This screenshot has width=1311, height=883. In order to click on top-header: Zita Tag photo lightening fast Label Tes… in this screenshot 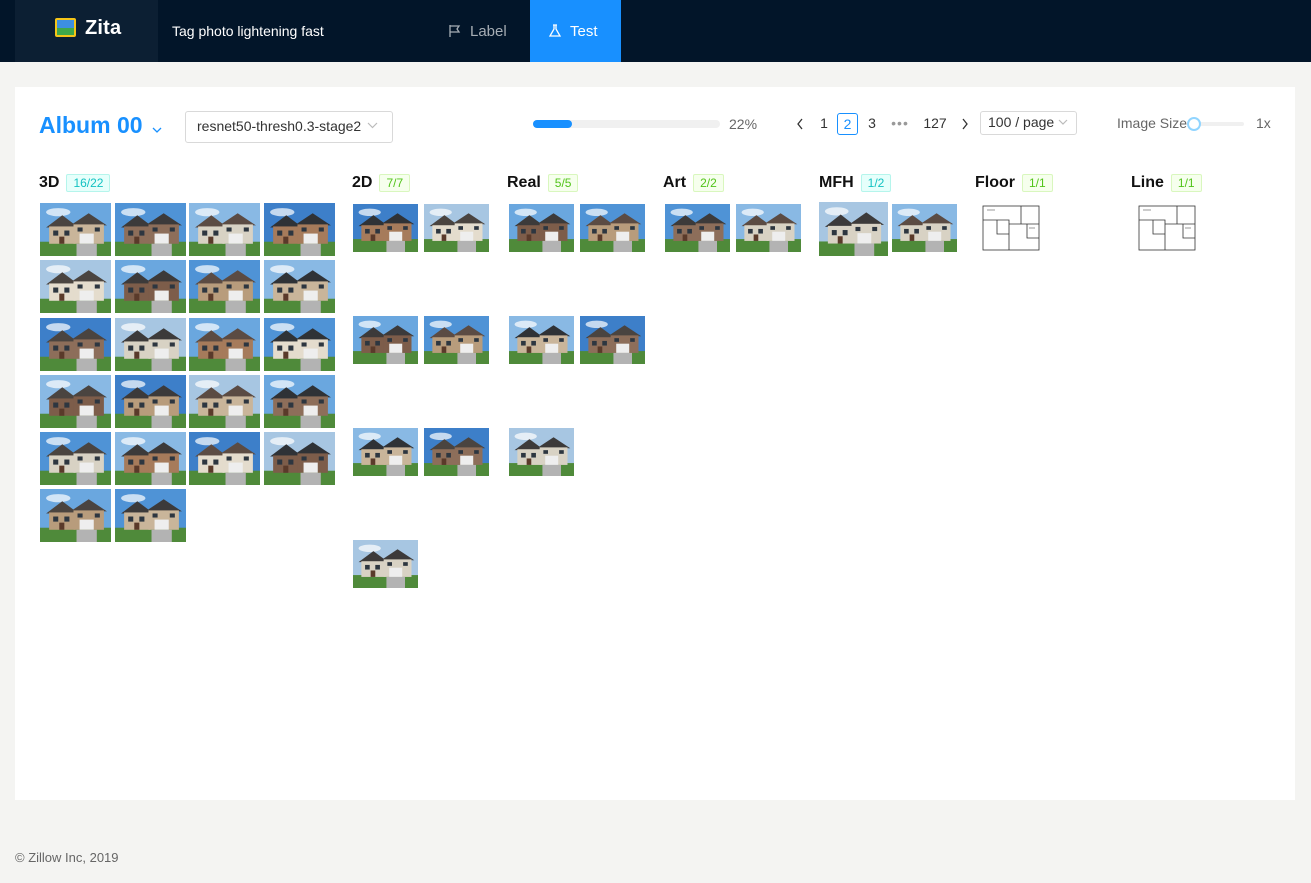, I will do `click(655, 31)`.